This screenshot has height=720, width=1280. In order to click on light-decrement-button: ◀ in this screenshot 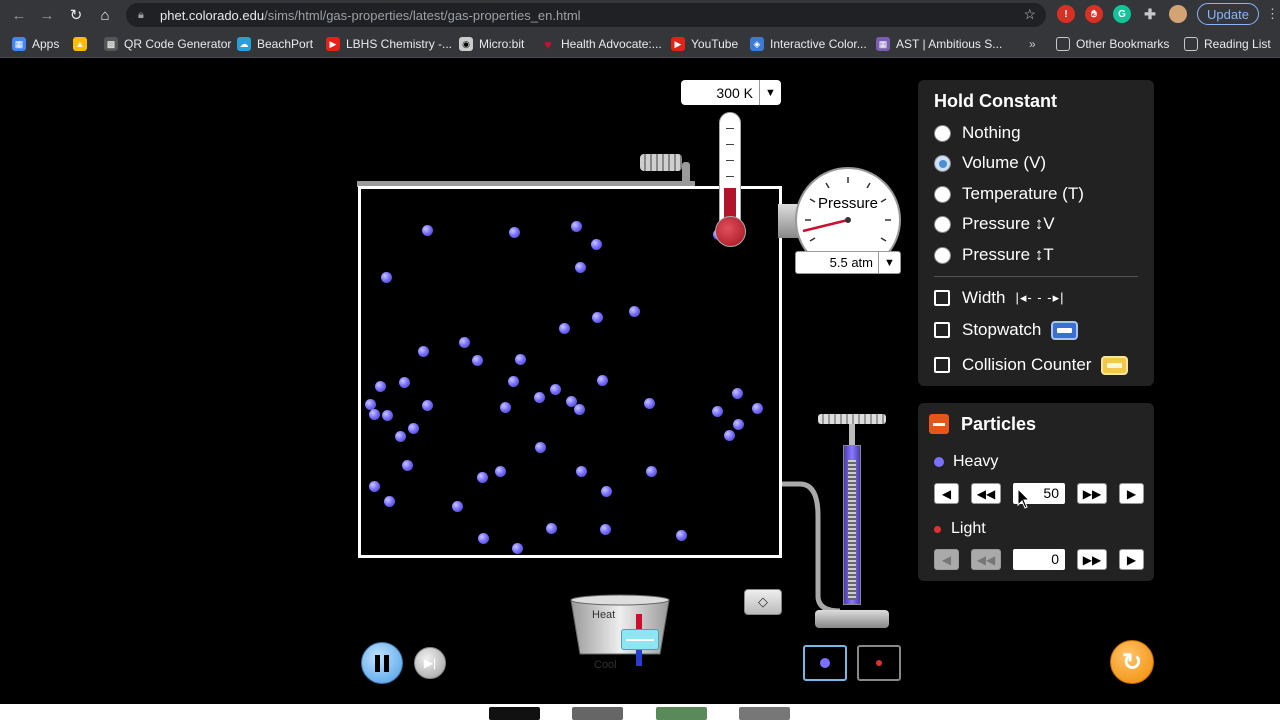, I will do `click(946, 559)`.